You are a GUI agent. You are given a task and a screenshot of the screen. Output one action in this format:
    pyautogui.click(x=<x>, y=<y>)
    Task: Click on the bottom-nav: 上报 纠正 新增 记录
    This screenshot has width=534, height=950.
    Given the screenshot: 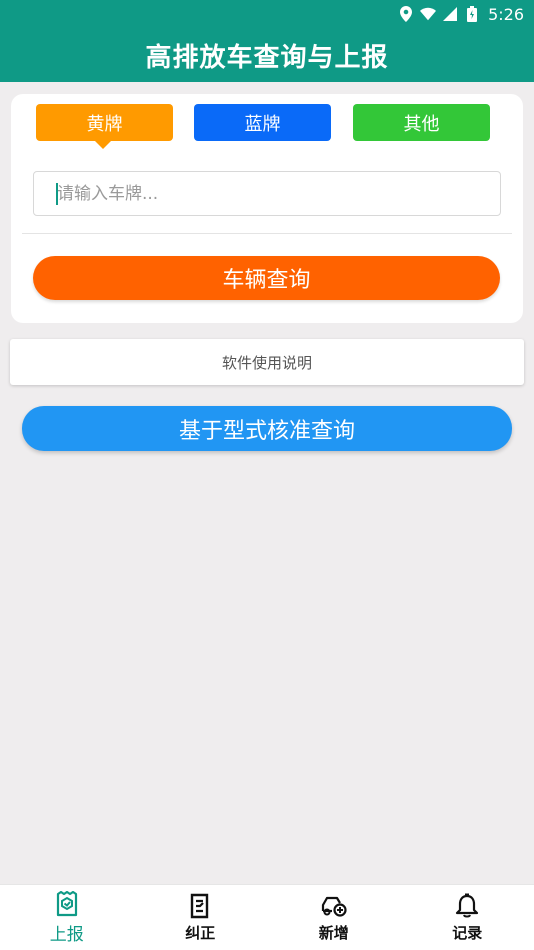 What is the action you would take?
    pyautogui.click(x=267, y=917)
    